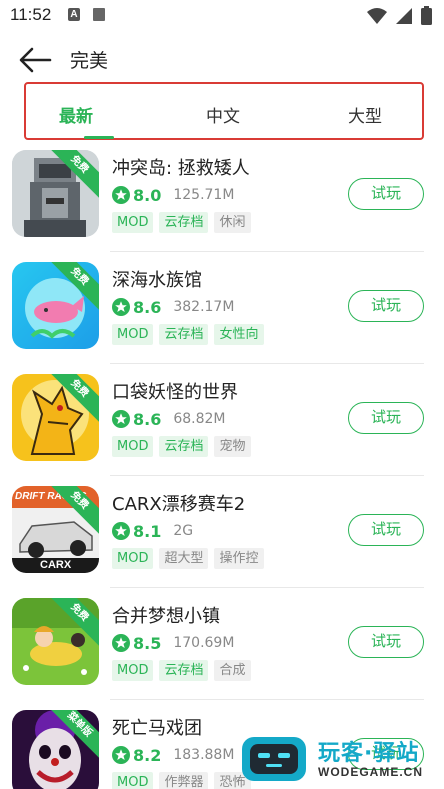  I want to click on tag: 操作控, so click(239, 558).